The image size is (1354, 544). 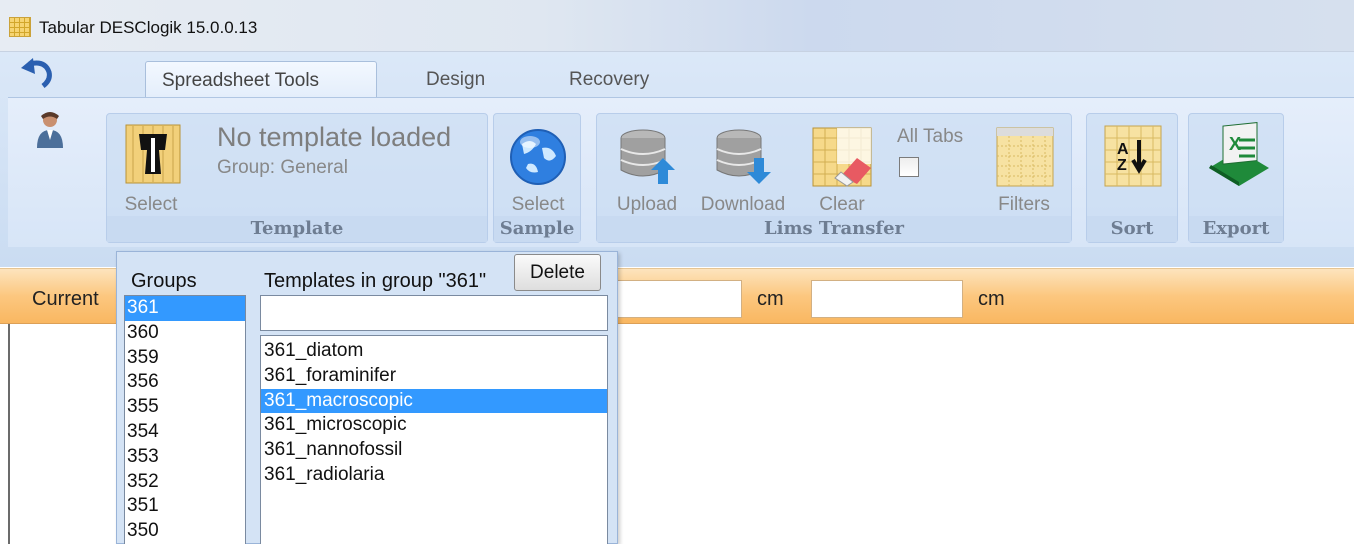 What do you see at coordinates (434, 450) in the screenshot?
I see `template-item: 361_nannofossil` at bounding box center [434, 450].